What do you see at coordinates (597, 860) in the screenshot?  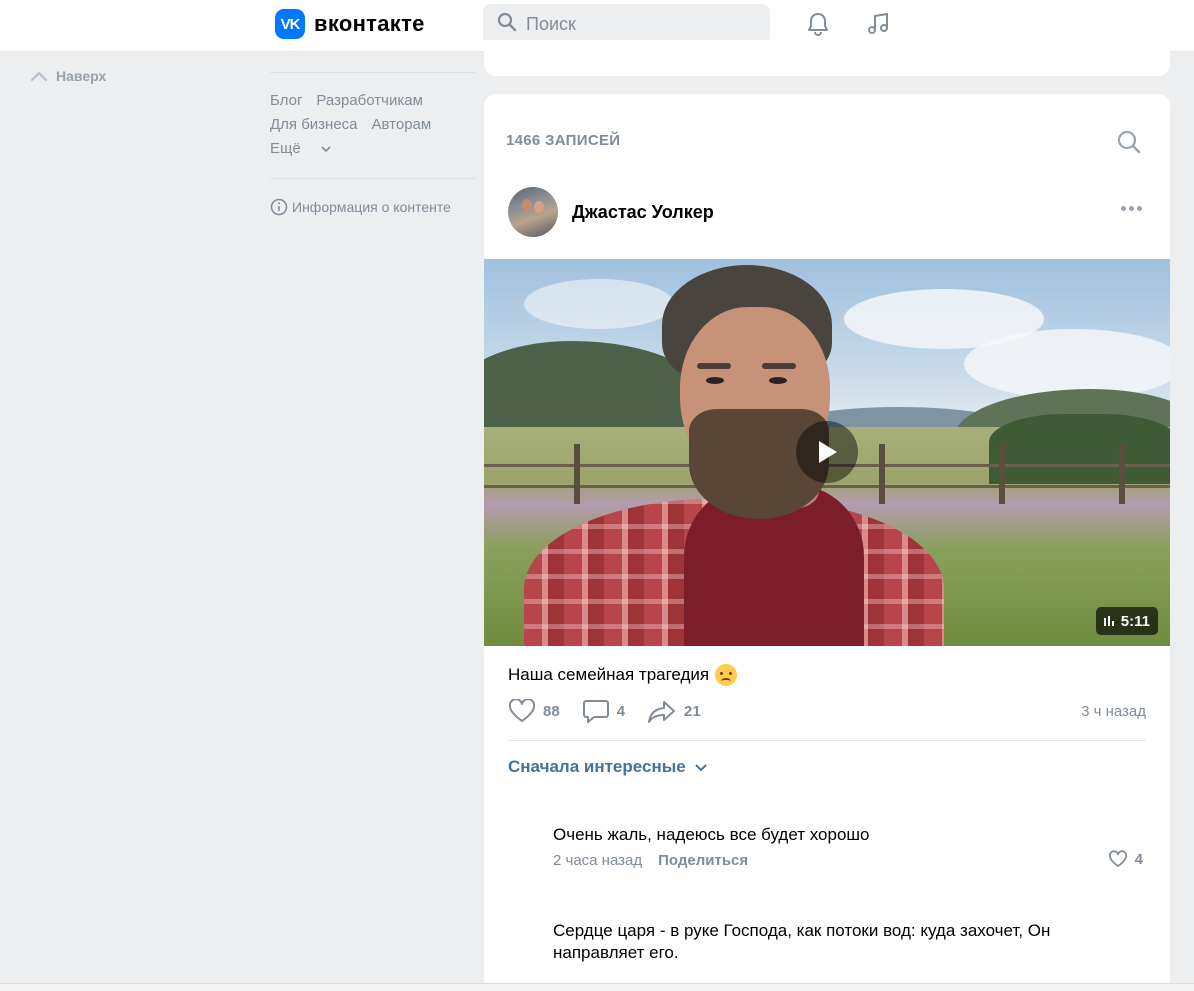 I see `comment-time: 2 часа назад` at bounding box center [597, 860].